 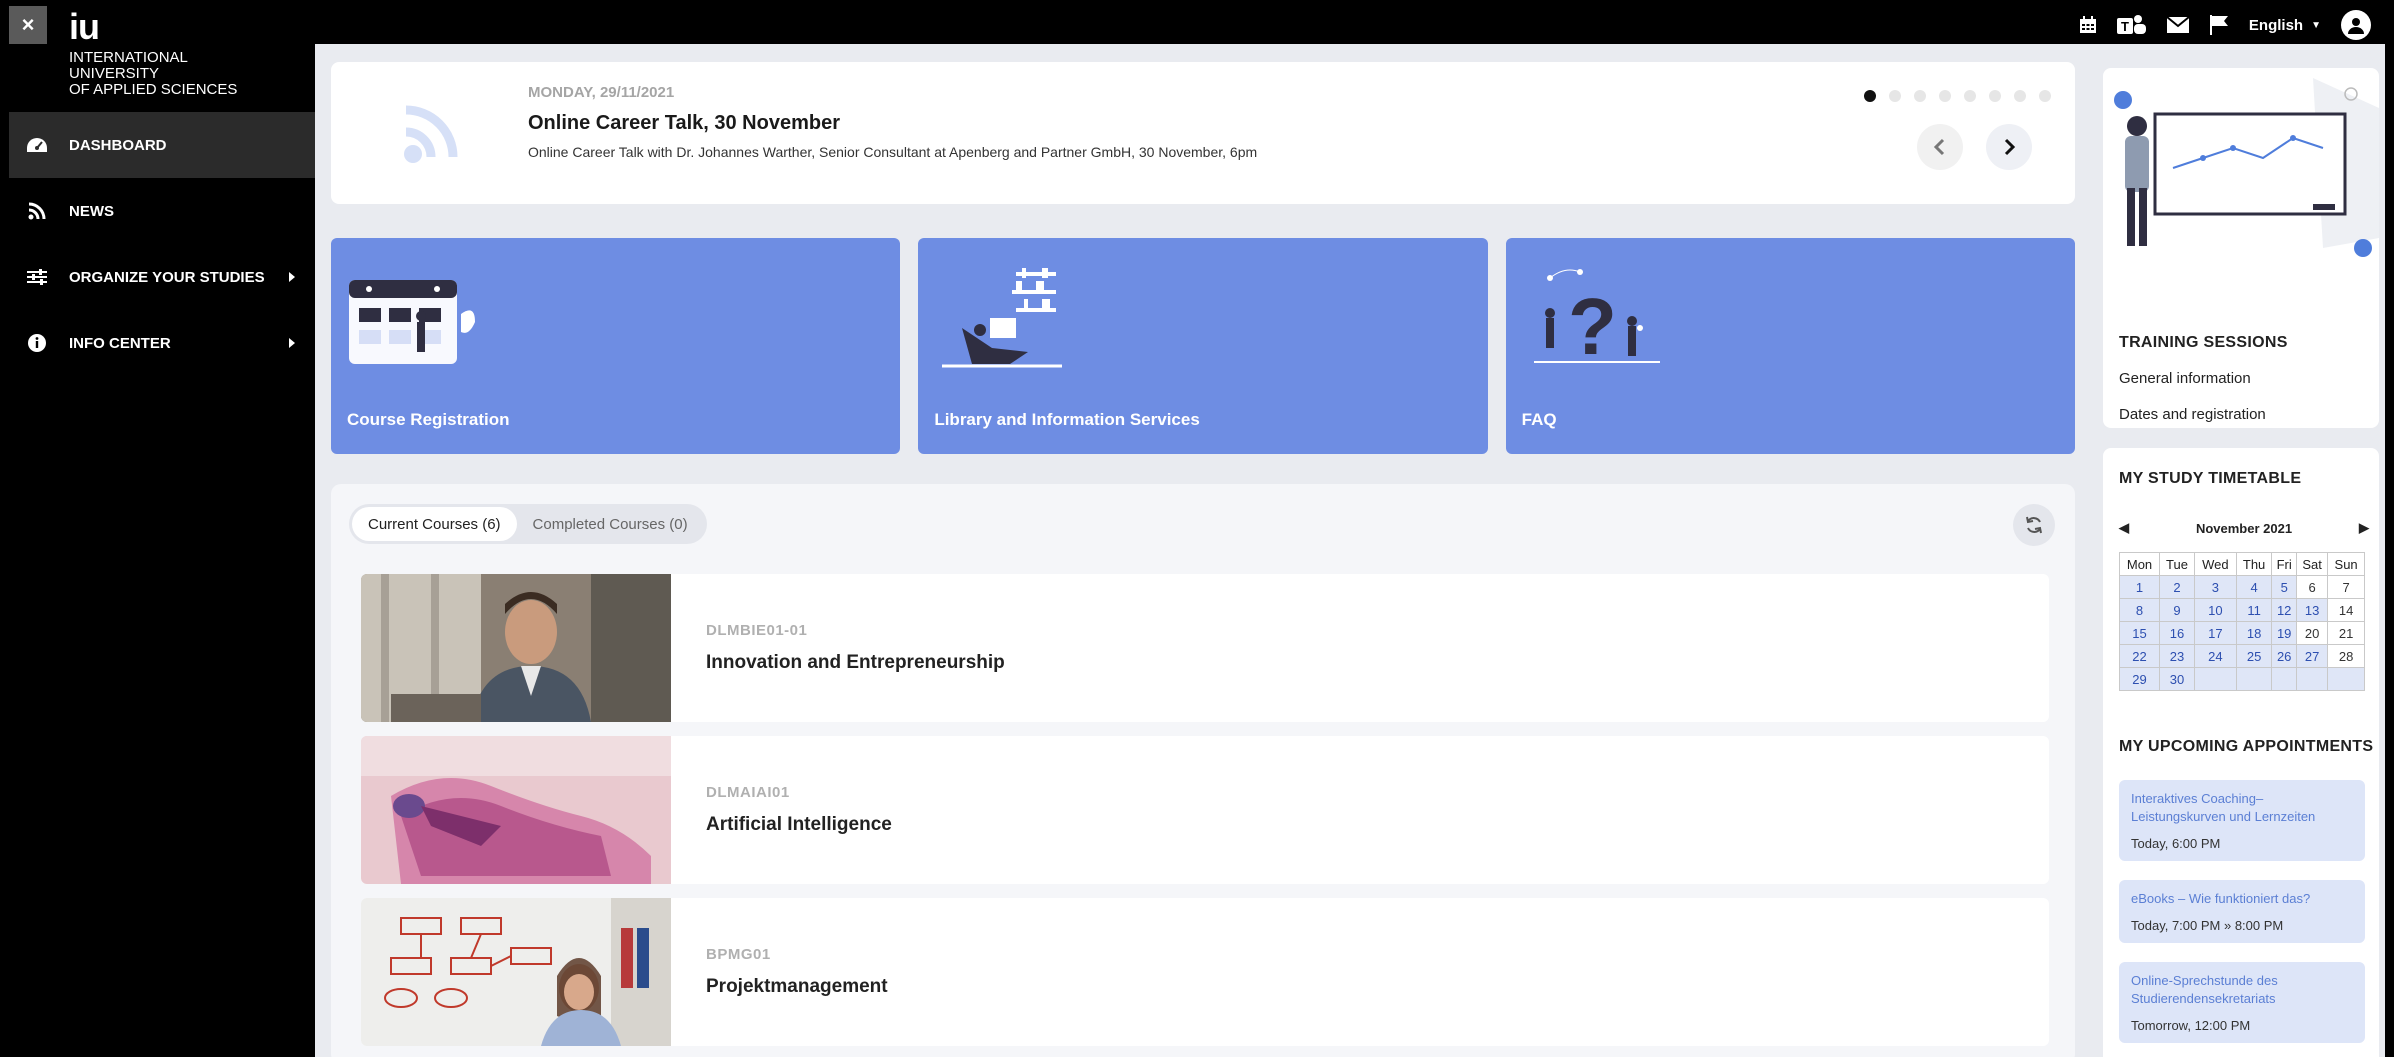 What do you see at coordinates (2192, 414) in the screenshot?
I see `training-dates-registration-link: Dates and registration` at bounding box center [2192, 414].